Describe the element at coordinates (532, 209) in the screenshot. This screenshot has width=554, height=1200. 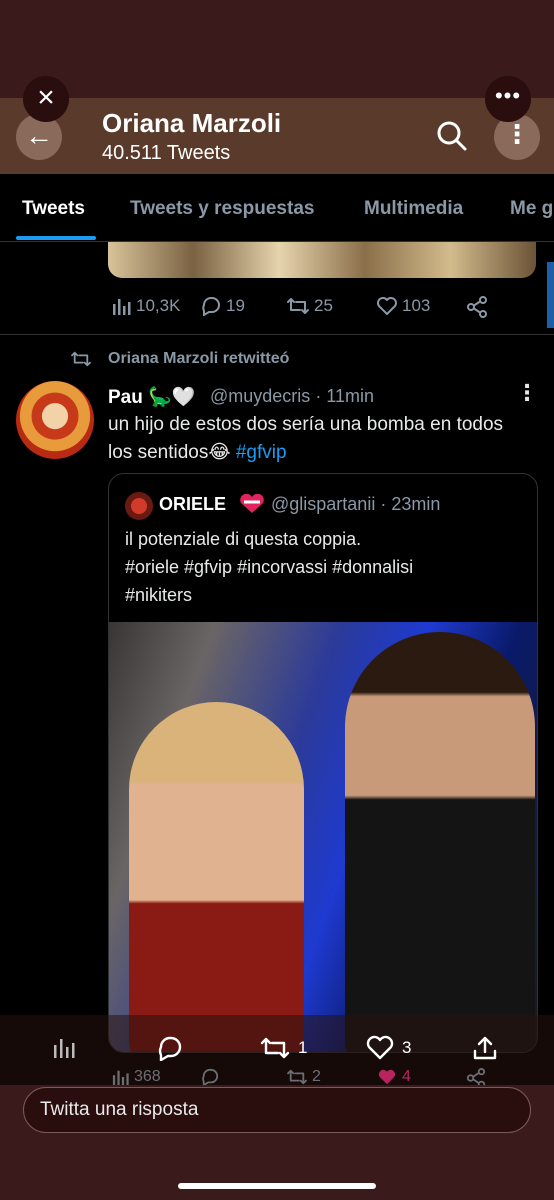
I see `tab-likes: Me gusta` at that location.